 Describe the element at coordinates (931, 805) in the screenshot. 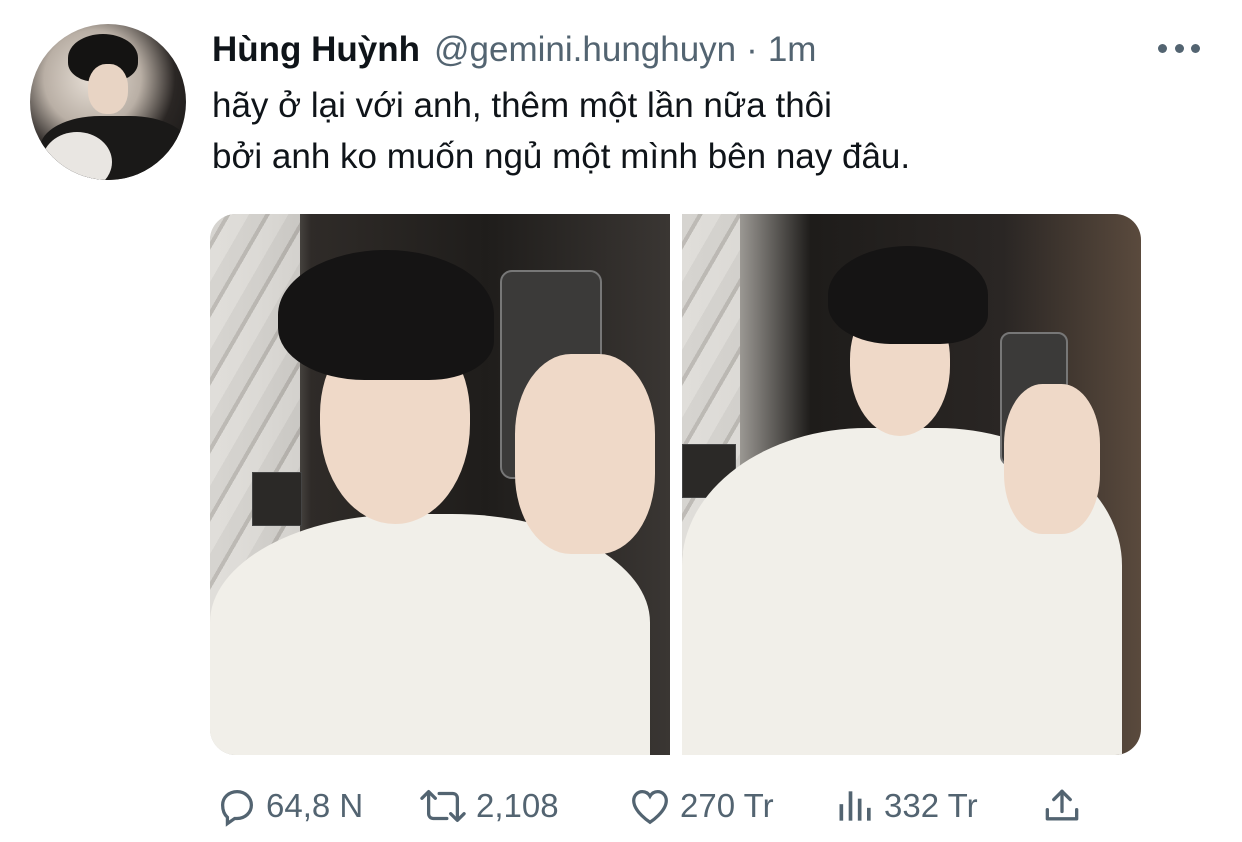

I see `views-count: 332 Tr` at that location.